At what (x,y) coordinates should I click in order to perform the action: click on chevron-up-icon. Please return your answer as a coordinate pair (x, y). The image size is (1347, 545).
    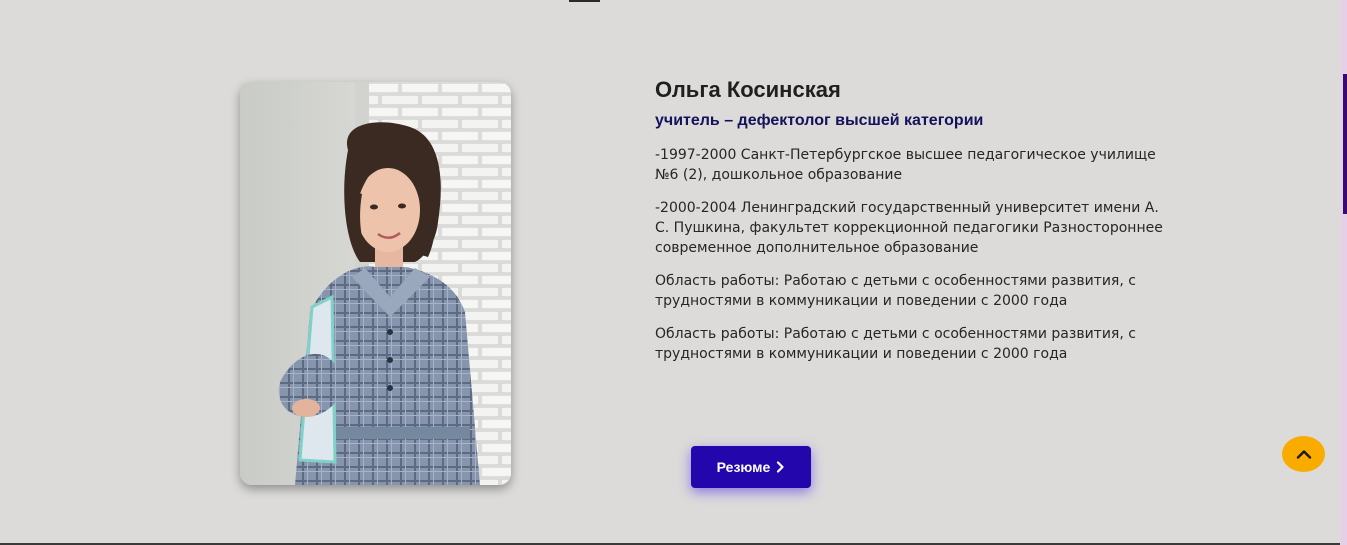
    Looking at the image, I should click on (1303, 454).